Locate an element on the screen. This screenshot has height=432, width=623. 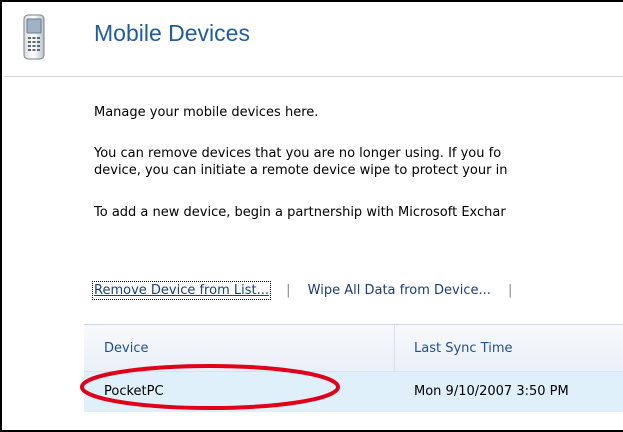
column-header-device: Device is located at coordinates (126, 348).